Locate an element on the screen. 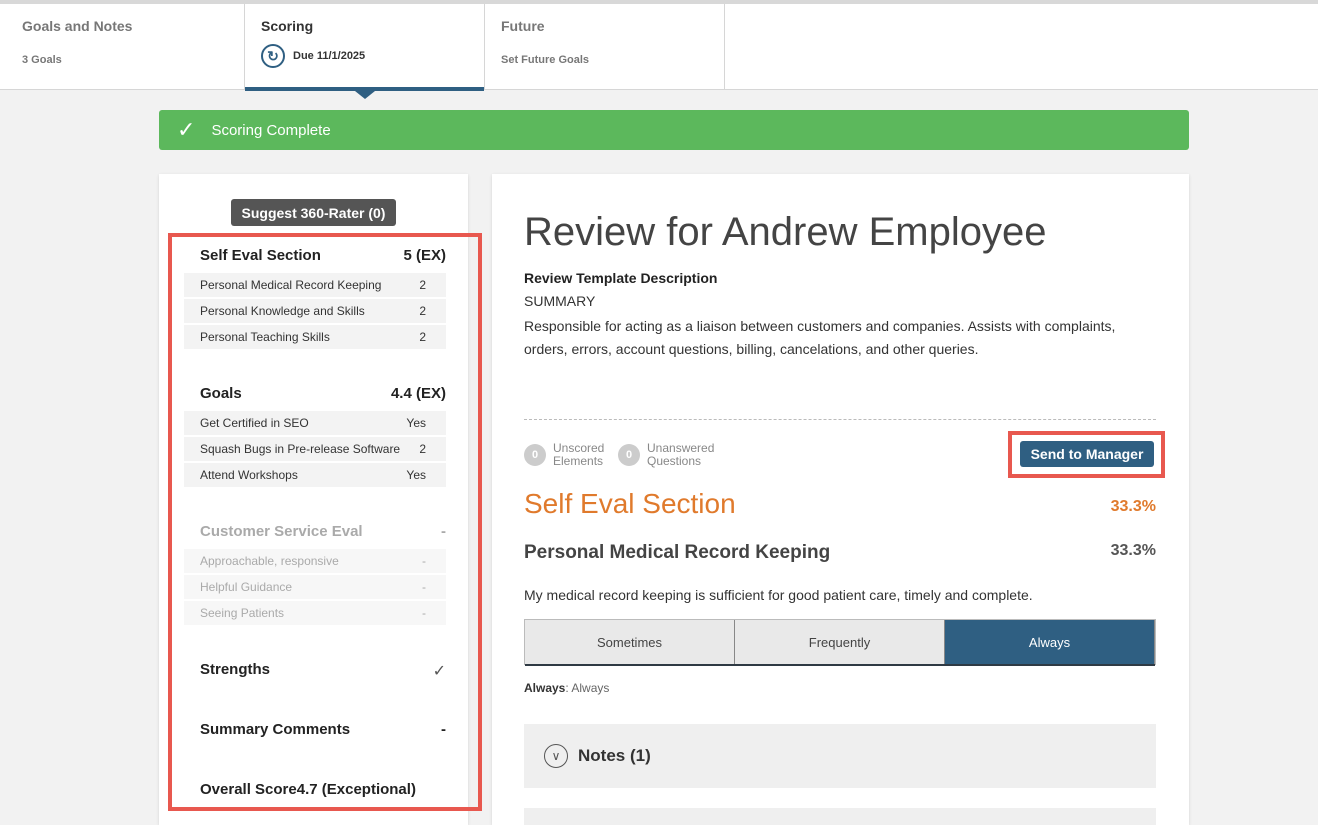  choice-frequently: Frequently is located at coordinates (840, 642).